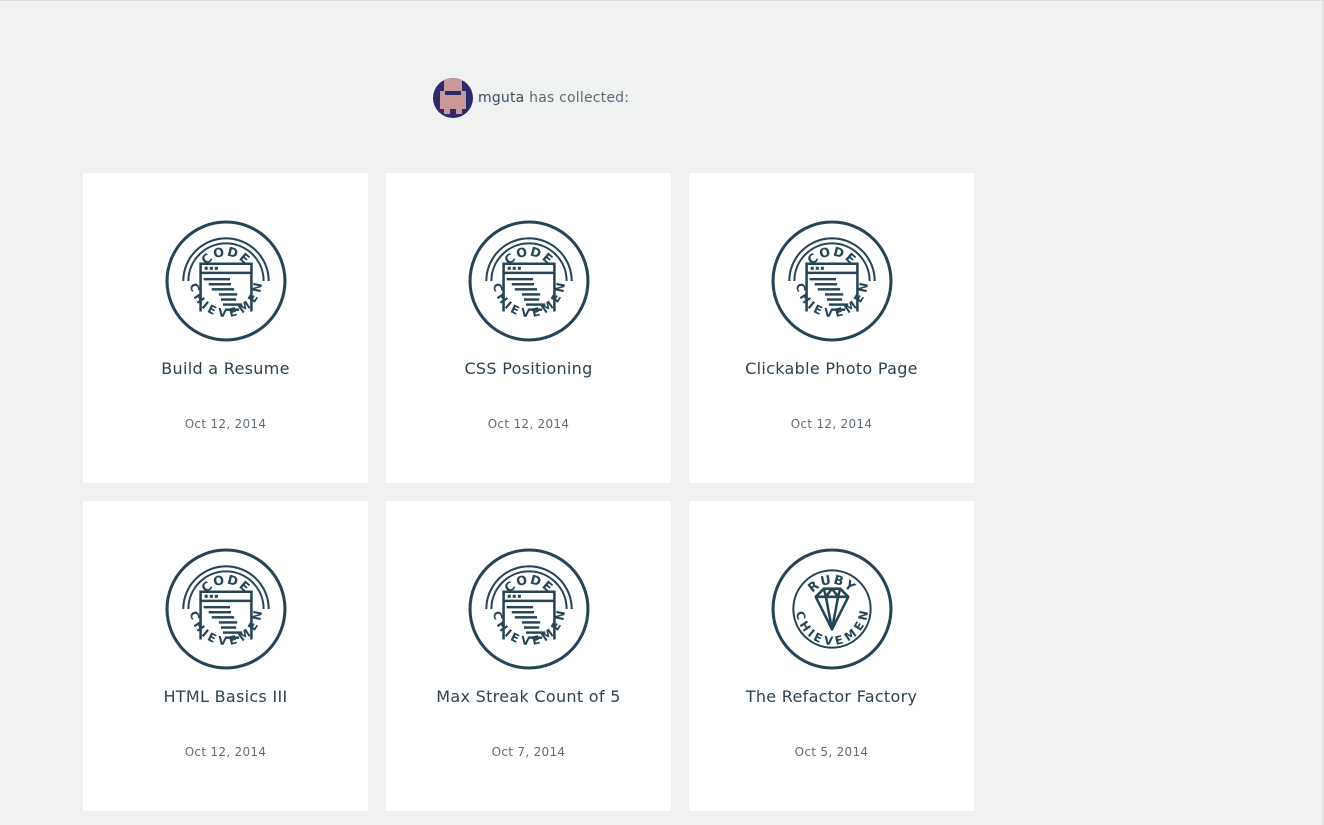 The image size is (1324, 825). What do you see at coordinates (831, 368) in the screenshot?
I see `achievement-title: Clickable Photo Page` at bounding box center [831, 368].